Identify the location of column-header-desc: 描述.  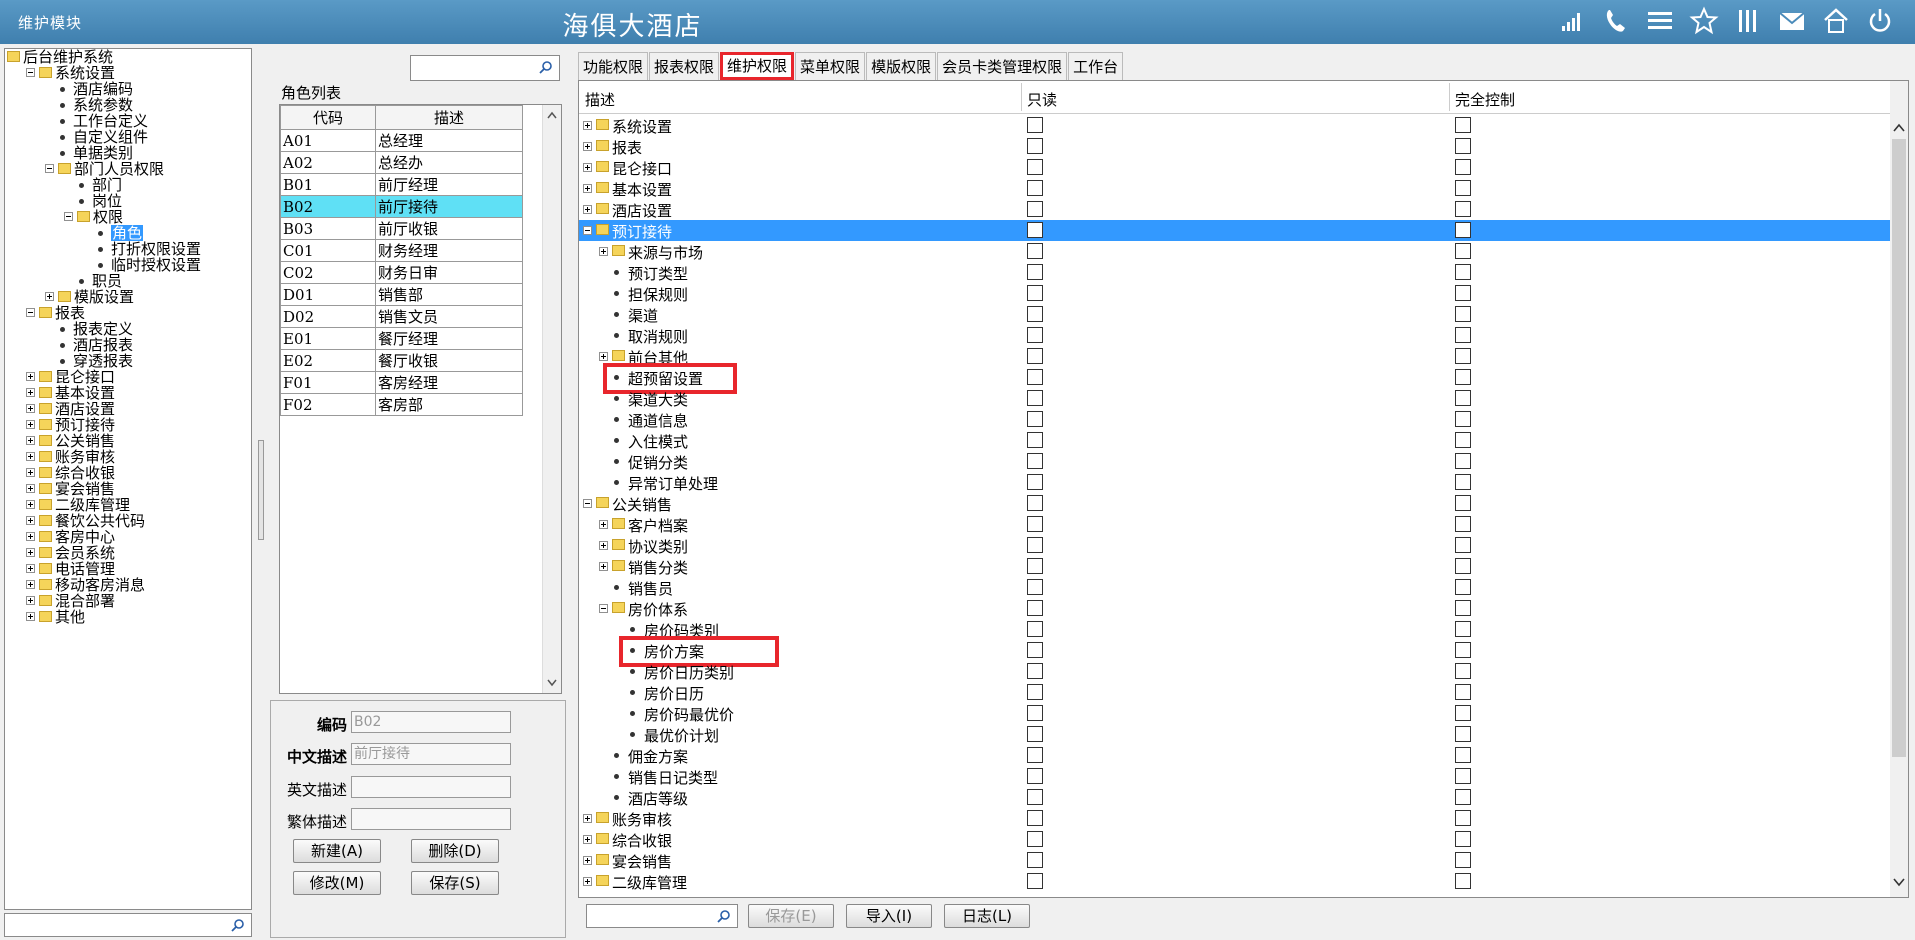
(449, 117).